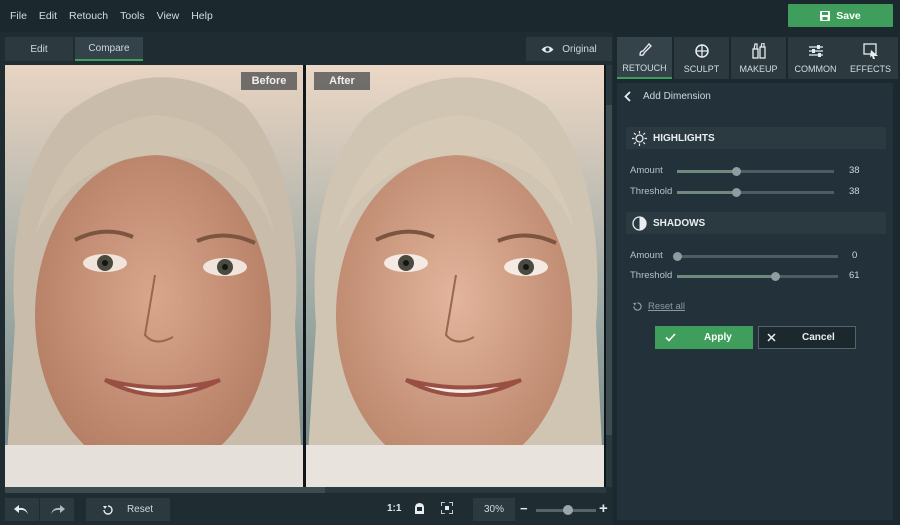  What do you see at coordinates (718, 337) in the screenshot?
I see `apply-label: Apply` at bounding box center [718, 337].